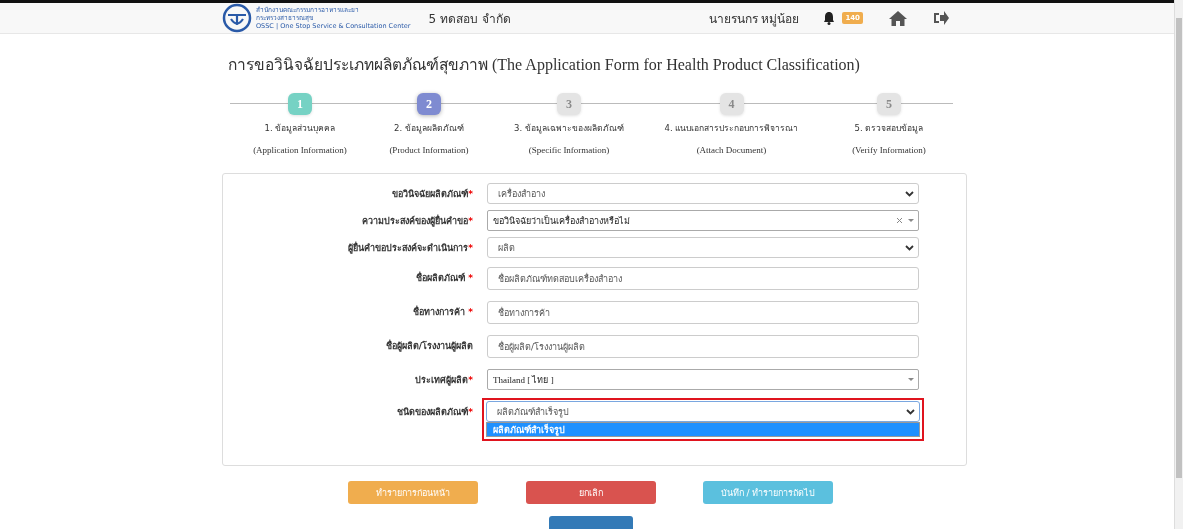 Image resolution: width=1183 pixels, height=529 pixels. Describe the element at coordinates (544, 66) in the screenshot. I see `page-title: การขอวินิจฉัยประเภทผลิตภัณฑ์สุขภาพ (The Application Form for Health Product Classification)` at that location.